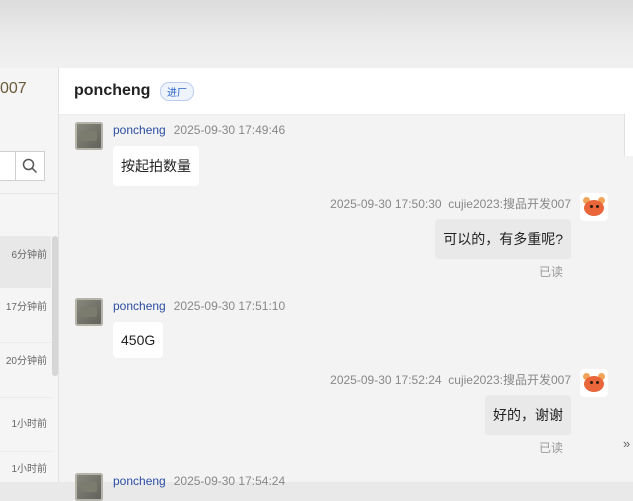  Describe the element at coordinates (386, 204) in the screenshot. I see `message-time: 2025-09-30 17:50:30` at that location.